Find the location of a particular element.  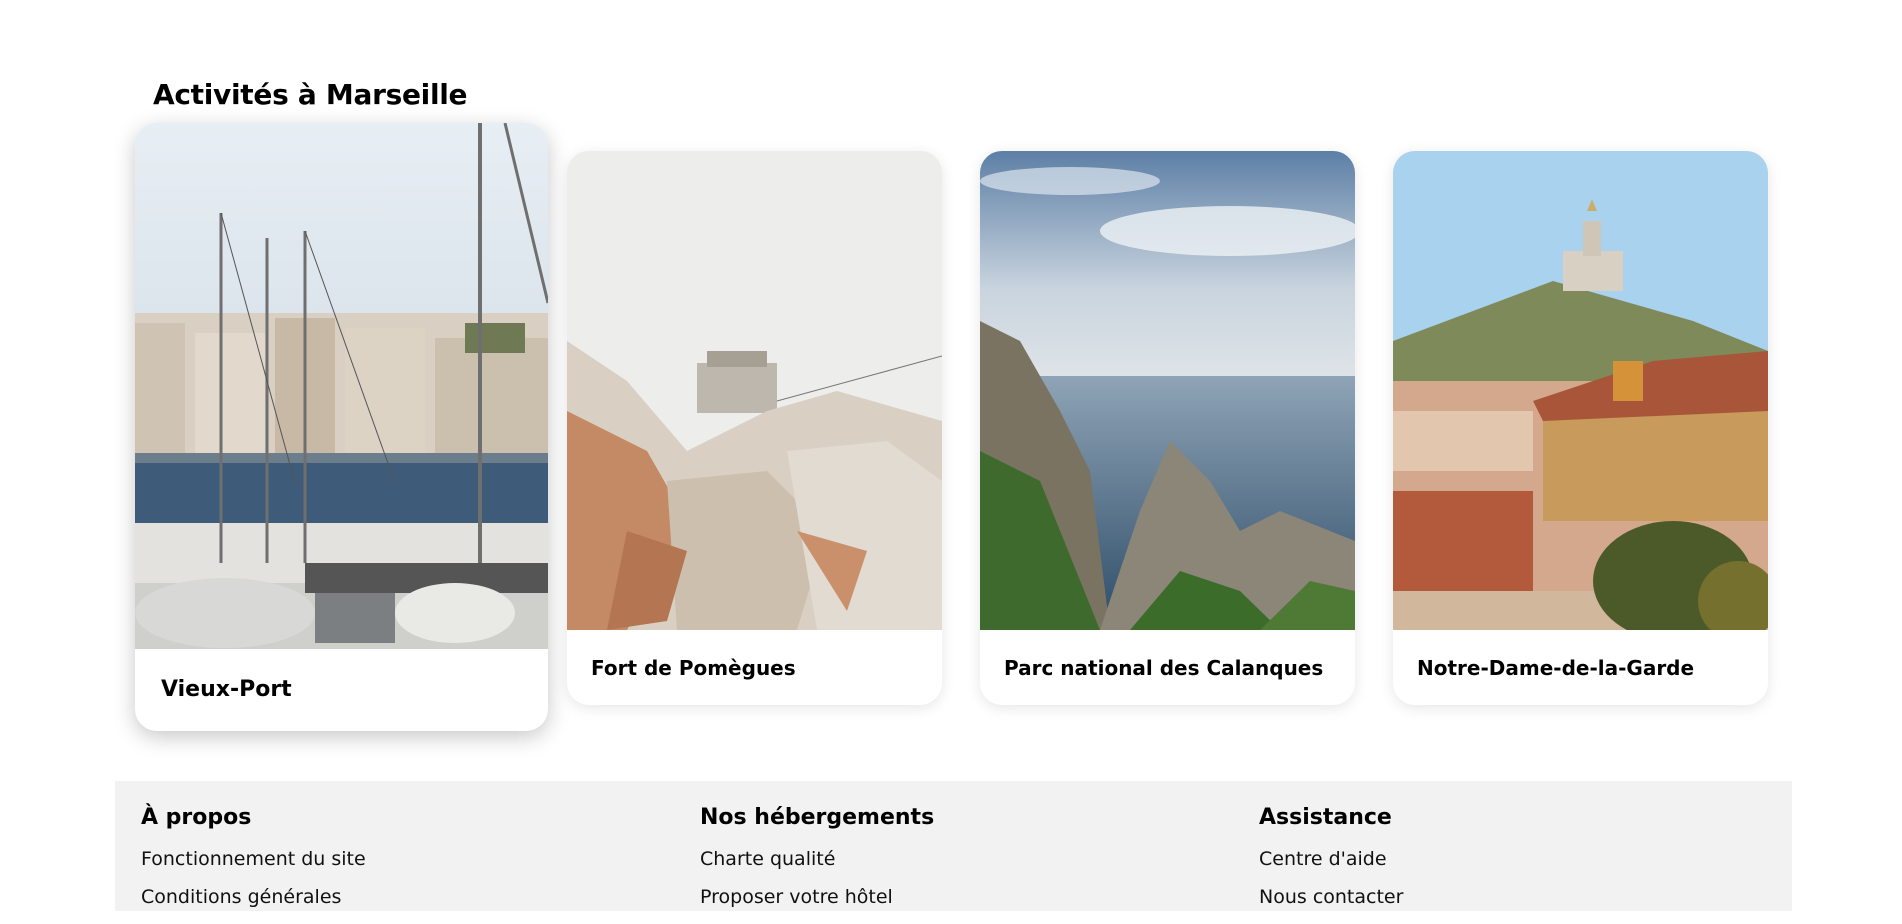

footer-heading: À propos is located at coordinates (196, 817).